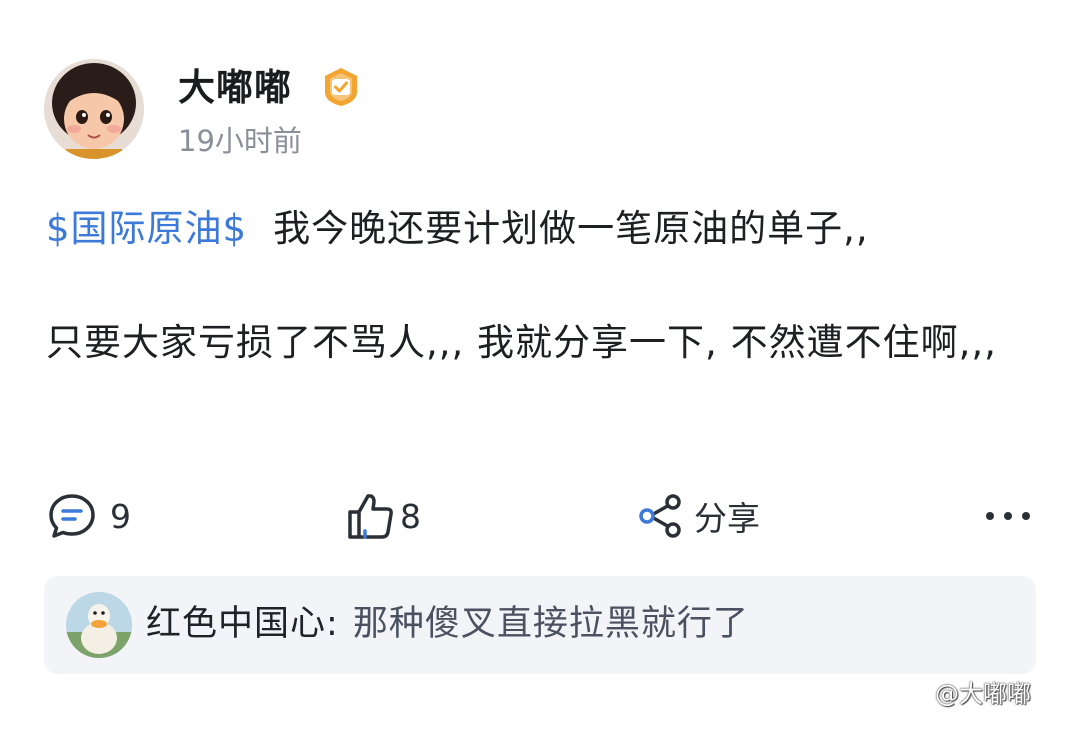 Image resolution: width=1080 pixels, height=734 pixels. Describe the element at coordinates (146, 228) in the screenshot. I see `stock-tag-link: $国际原油$` at that location.